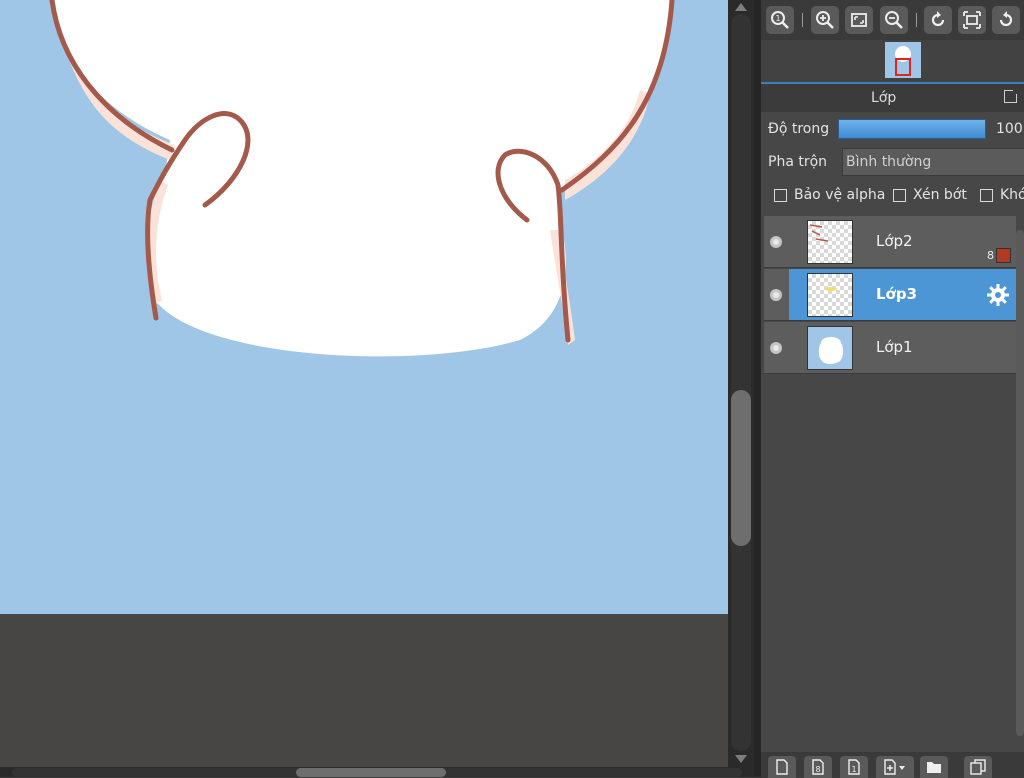  Describe the element at coordinates (840, 195) in the screenshot. I see `protect-alpha-label: Bảo vệ alpha` at that location.